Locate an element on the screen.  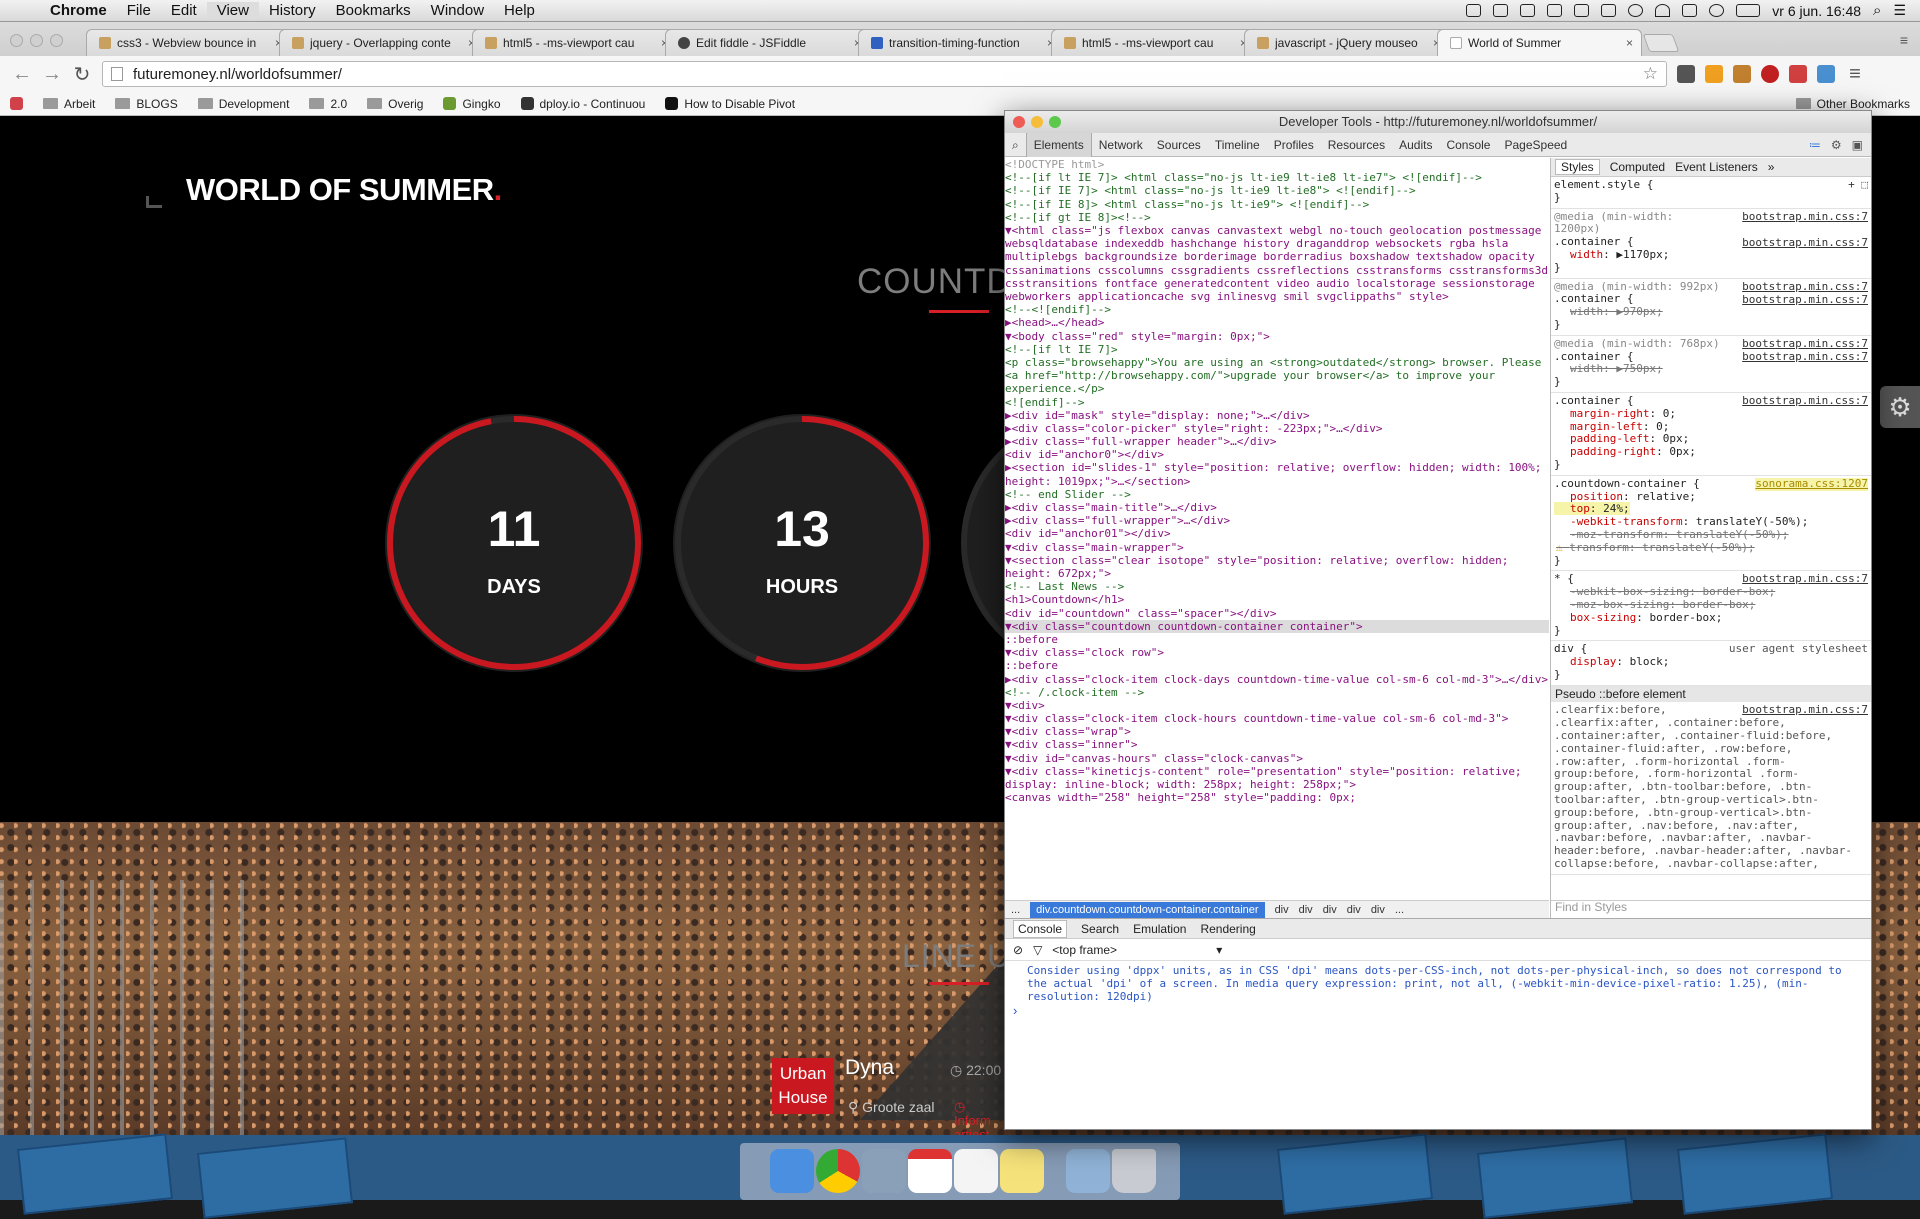
site-logo: WORLD OF SUMMER. is located at coordinates (344, 190).